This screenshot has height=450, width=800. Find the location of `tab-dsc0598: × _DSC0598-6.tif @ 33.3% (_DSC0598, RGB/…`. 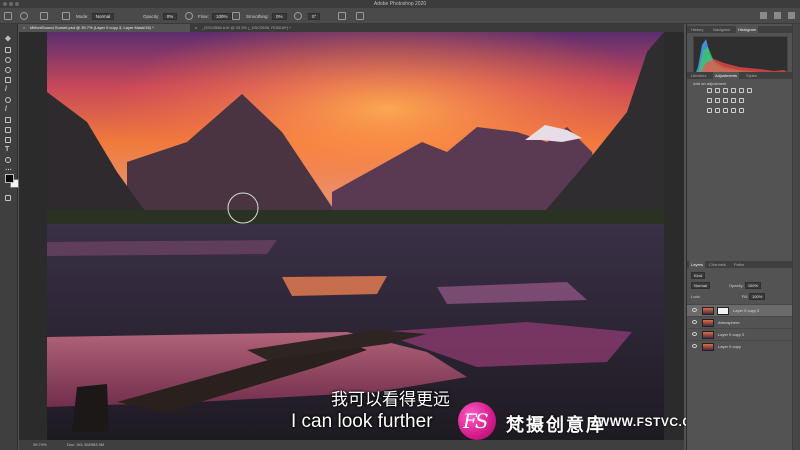

tab-dsc0598: × _DSC0598-6.tif @ 33.3% (_DSC0598, RGB/… is located at coordinates (267, 28).